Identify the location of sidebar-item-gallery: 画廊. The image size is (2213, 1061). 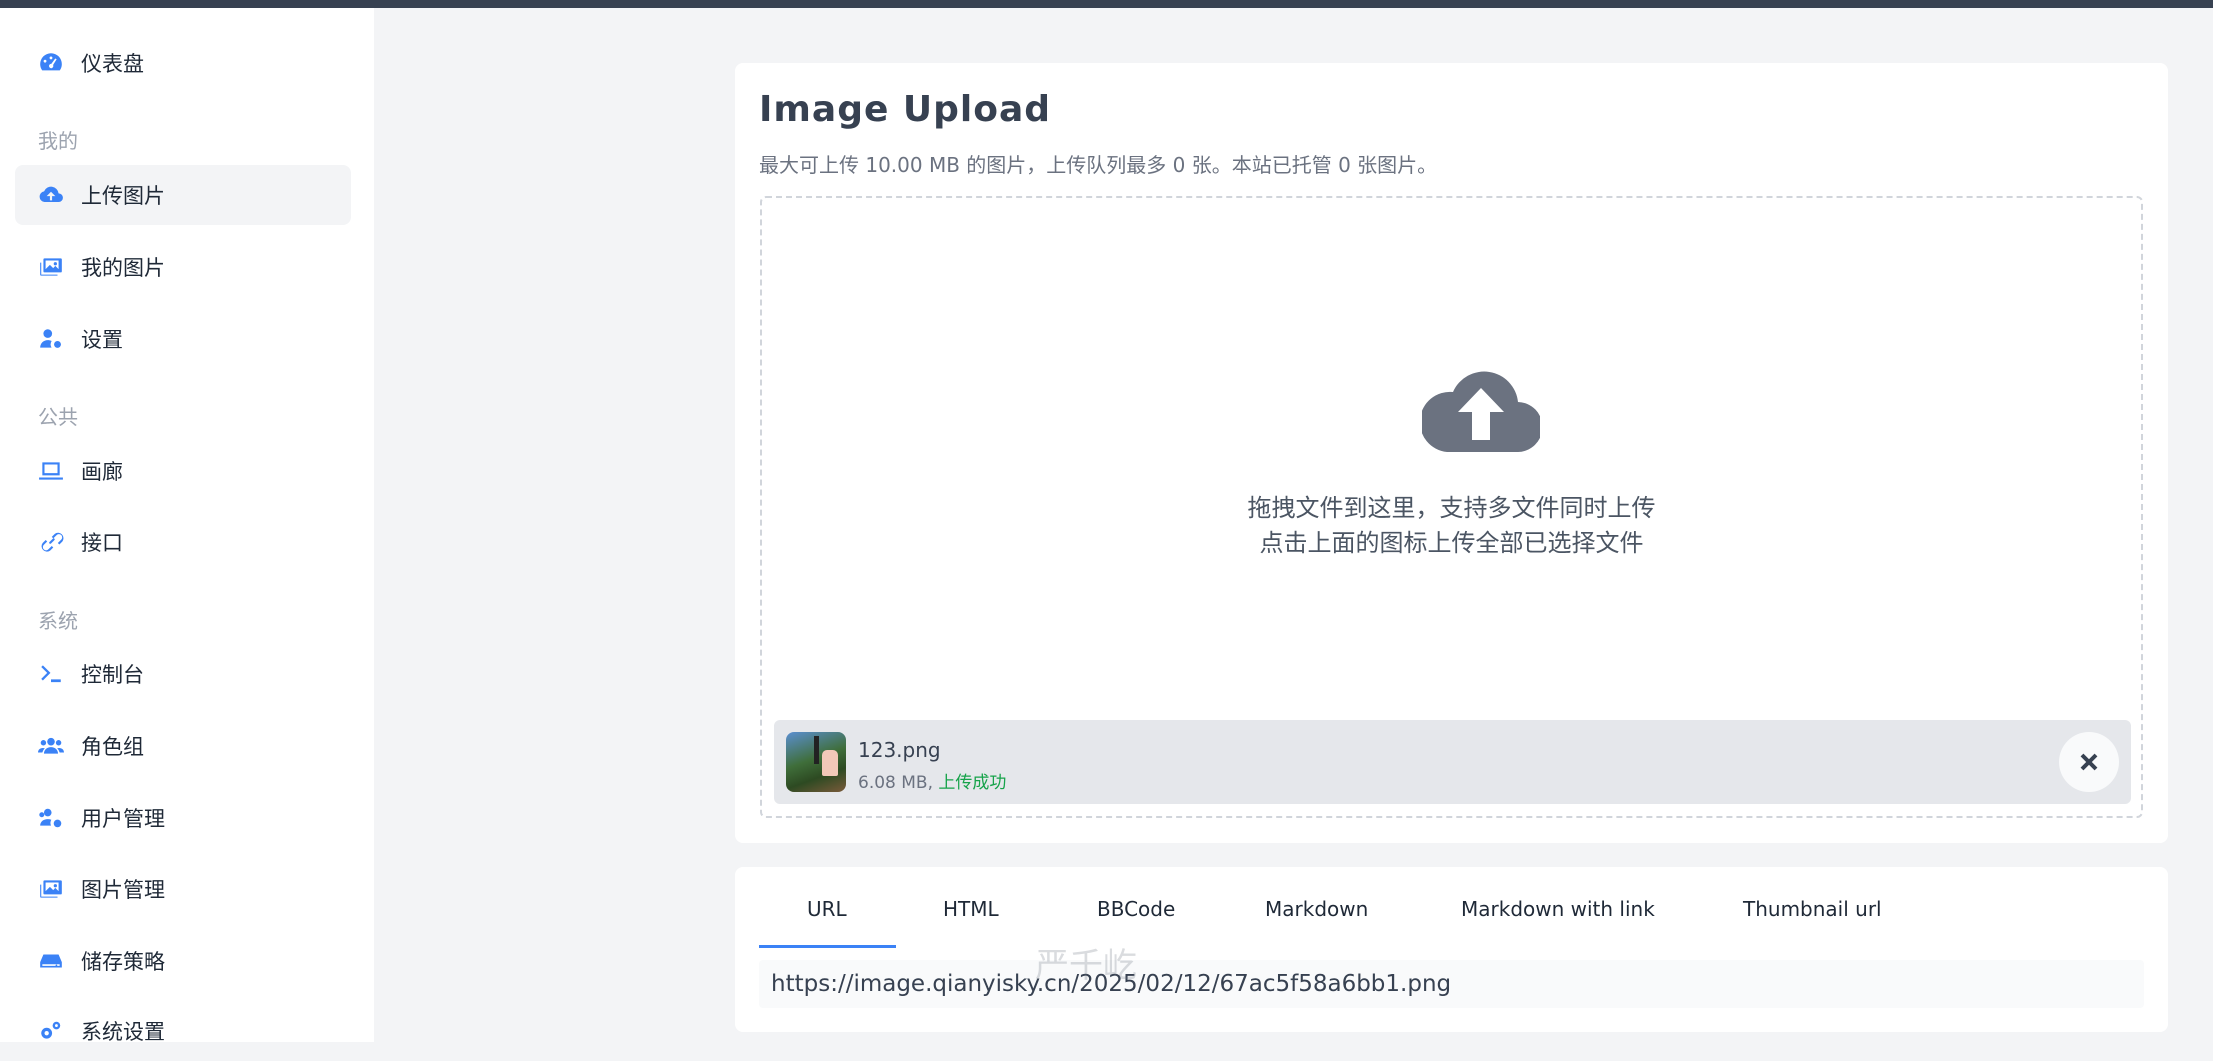
(183, 471).